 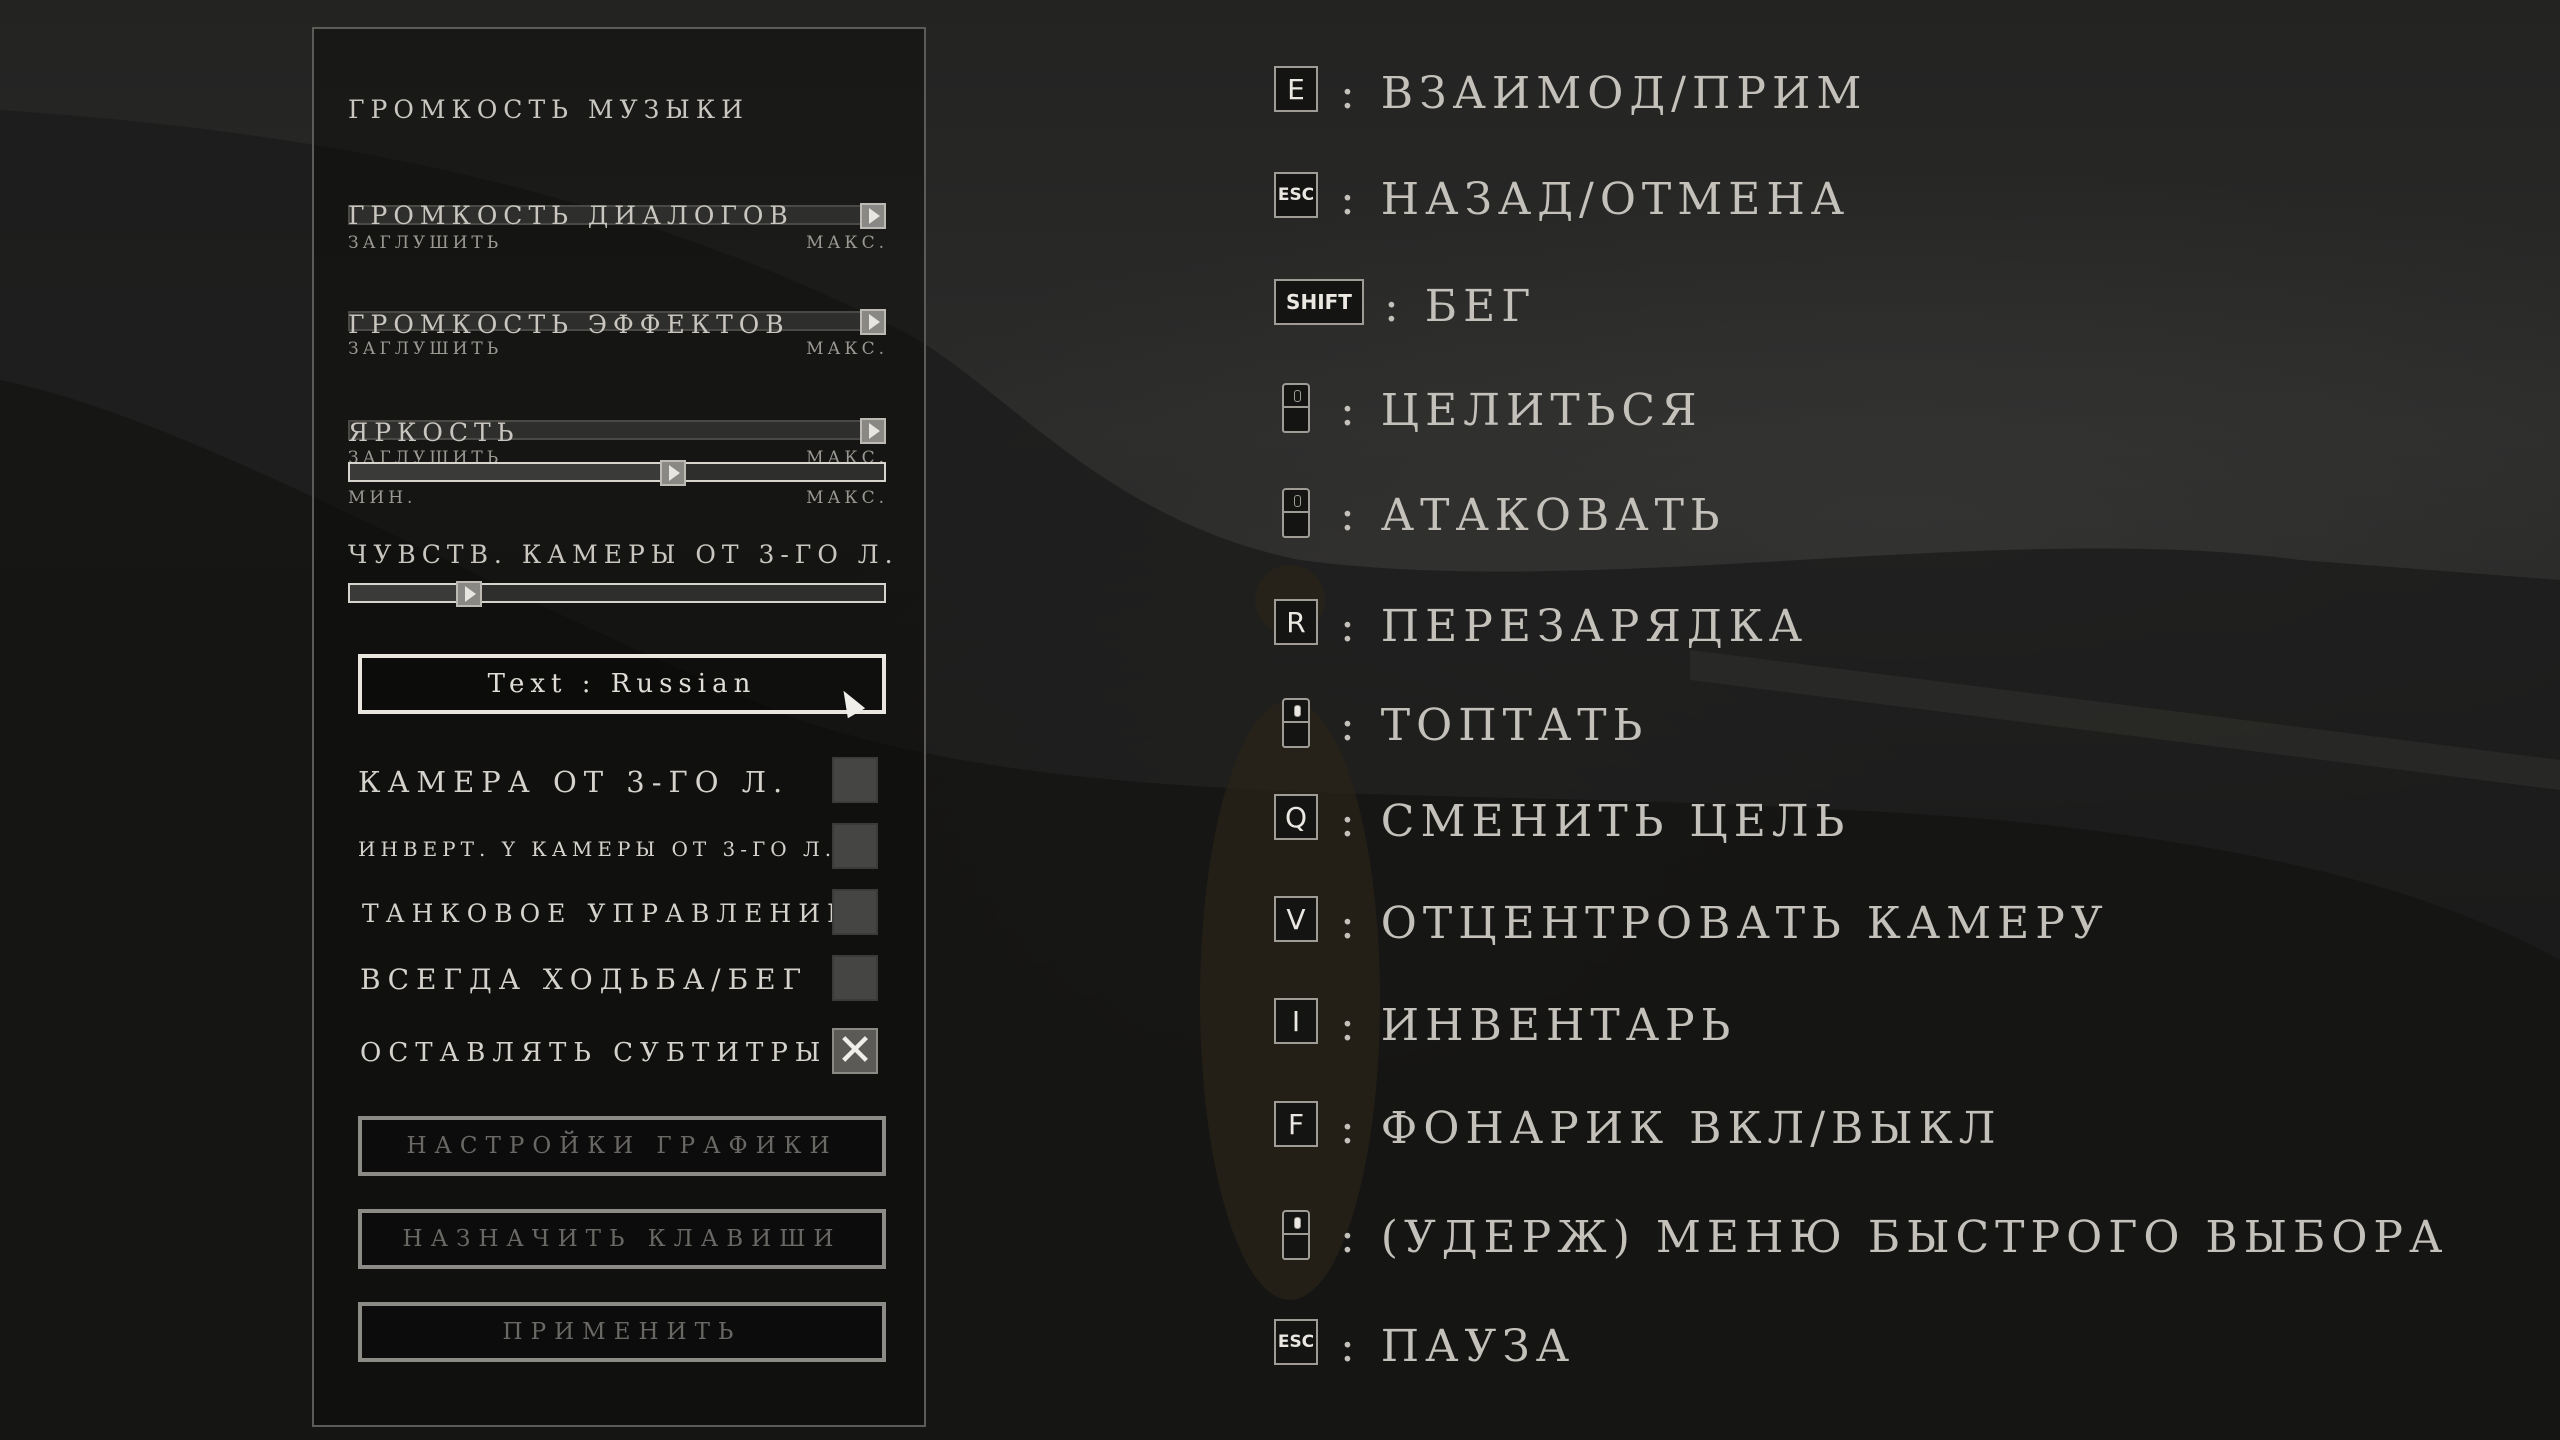 I want to click on keep-subtitles-checkbox: ✕, so click(x=855, y=1051).